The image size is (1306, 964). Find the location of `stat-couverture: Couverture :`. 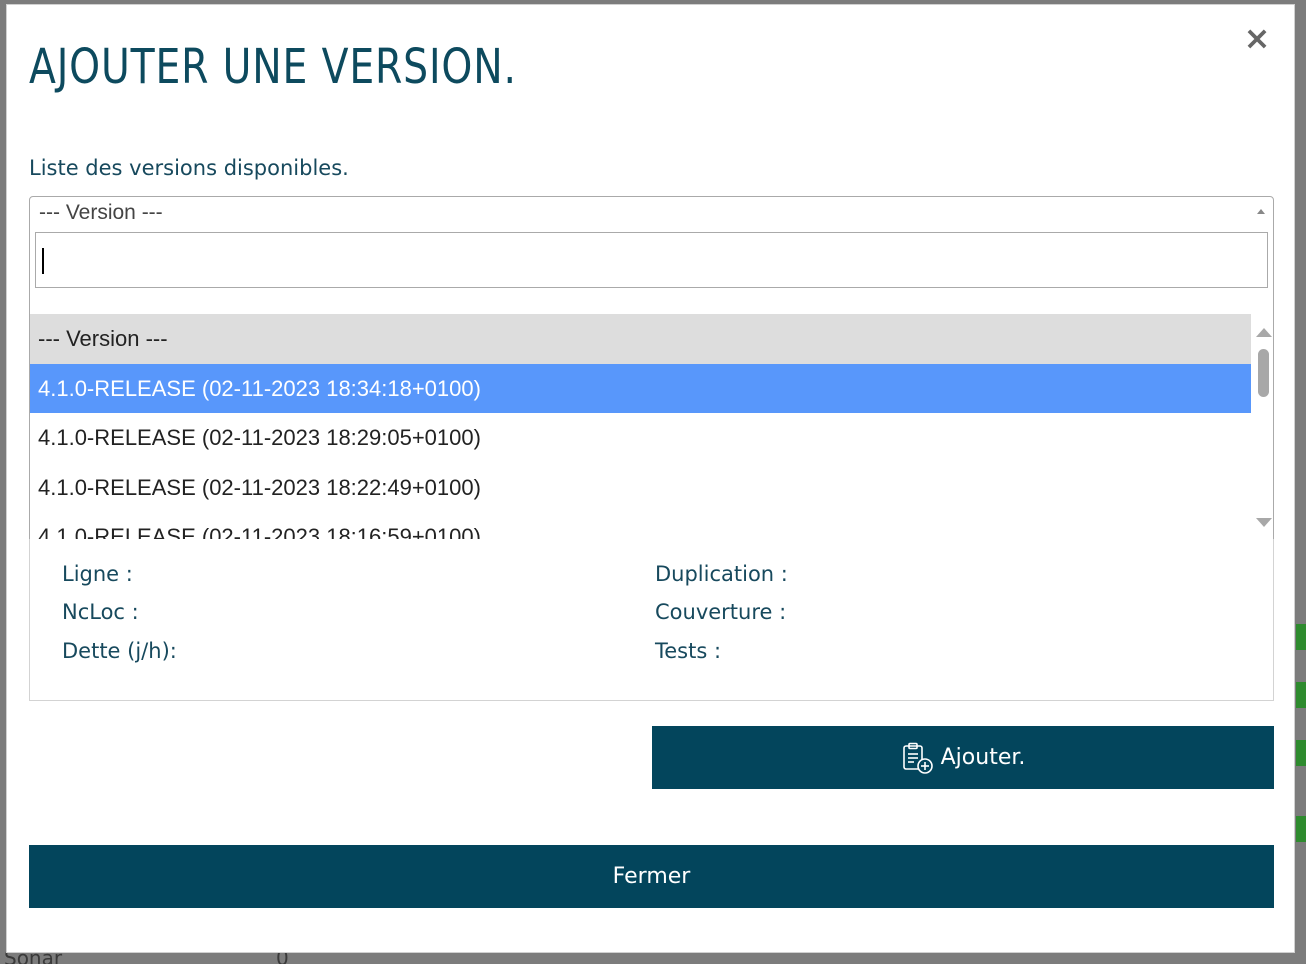

stat-couverture: Couverture : is located at coordinates (721, 612).